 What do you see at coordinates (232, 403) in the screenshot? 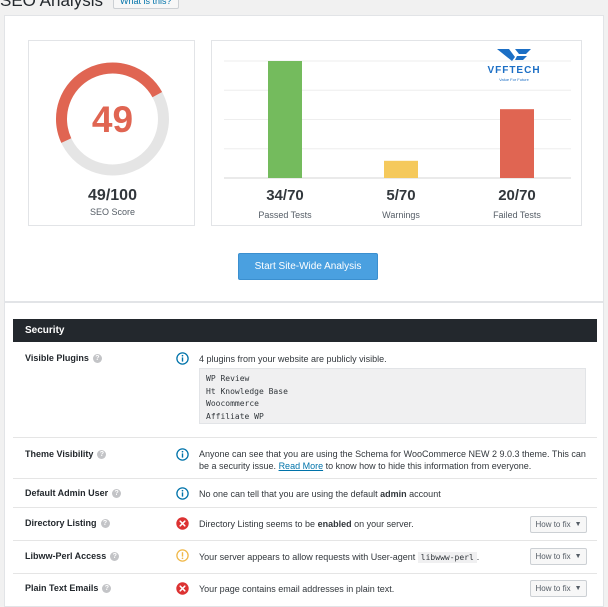
I see `plugin-item: Woocommerce` at bounding box center [232, 403].